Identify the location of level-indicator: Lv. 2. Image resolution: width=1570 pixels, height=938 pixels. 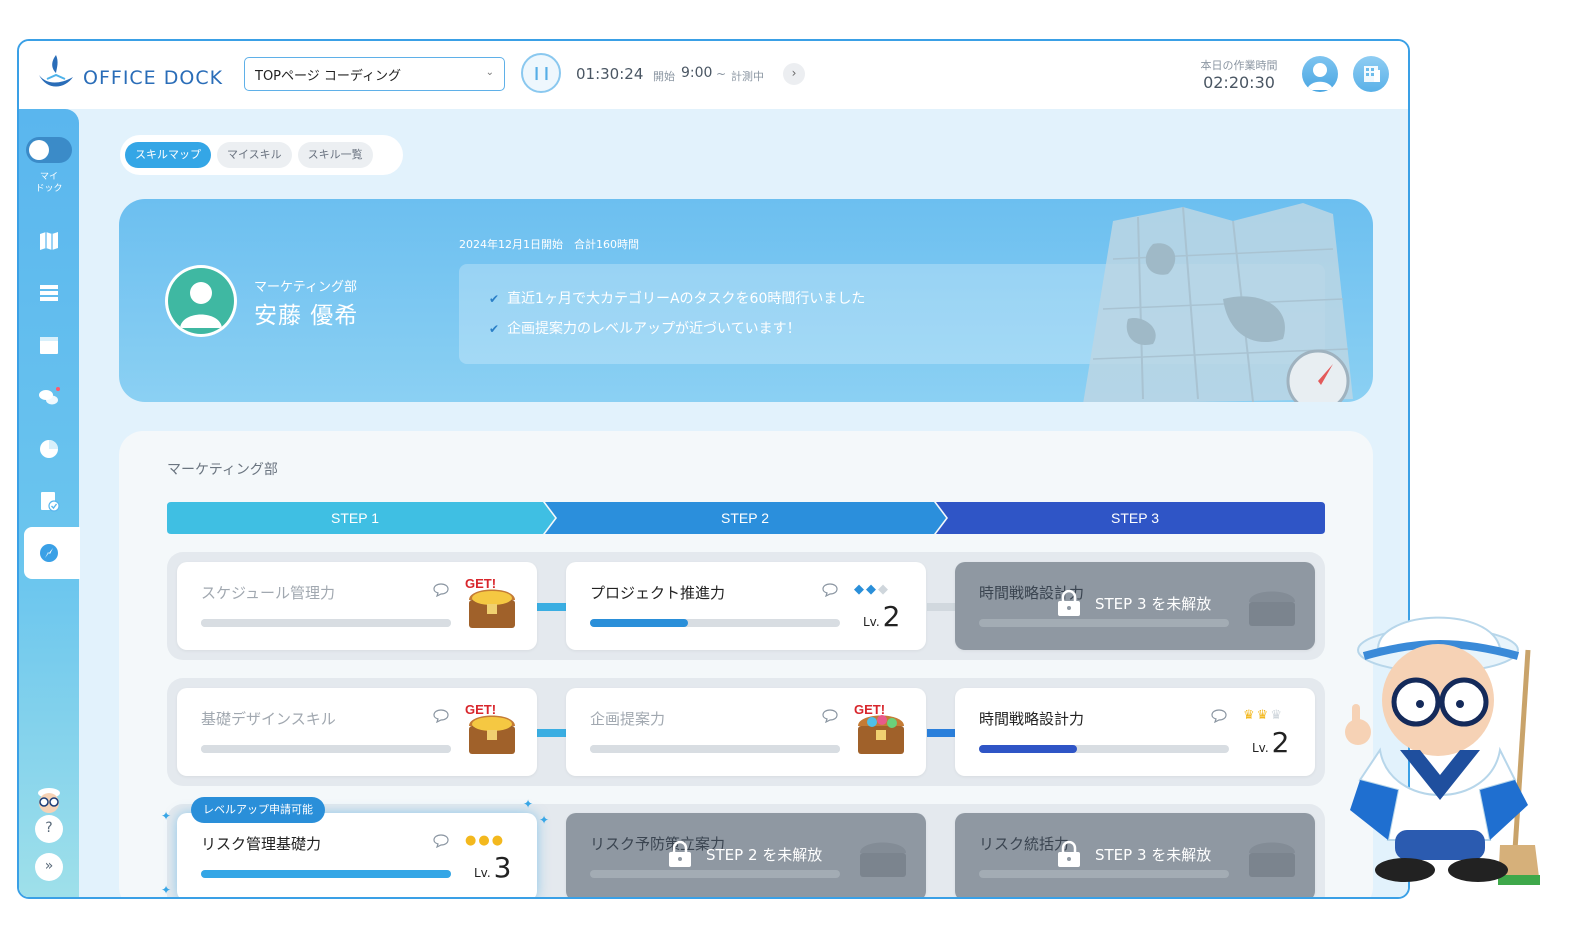
(882, 616).